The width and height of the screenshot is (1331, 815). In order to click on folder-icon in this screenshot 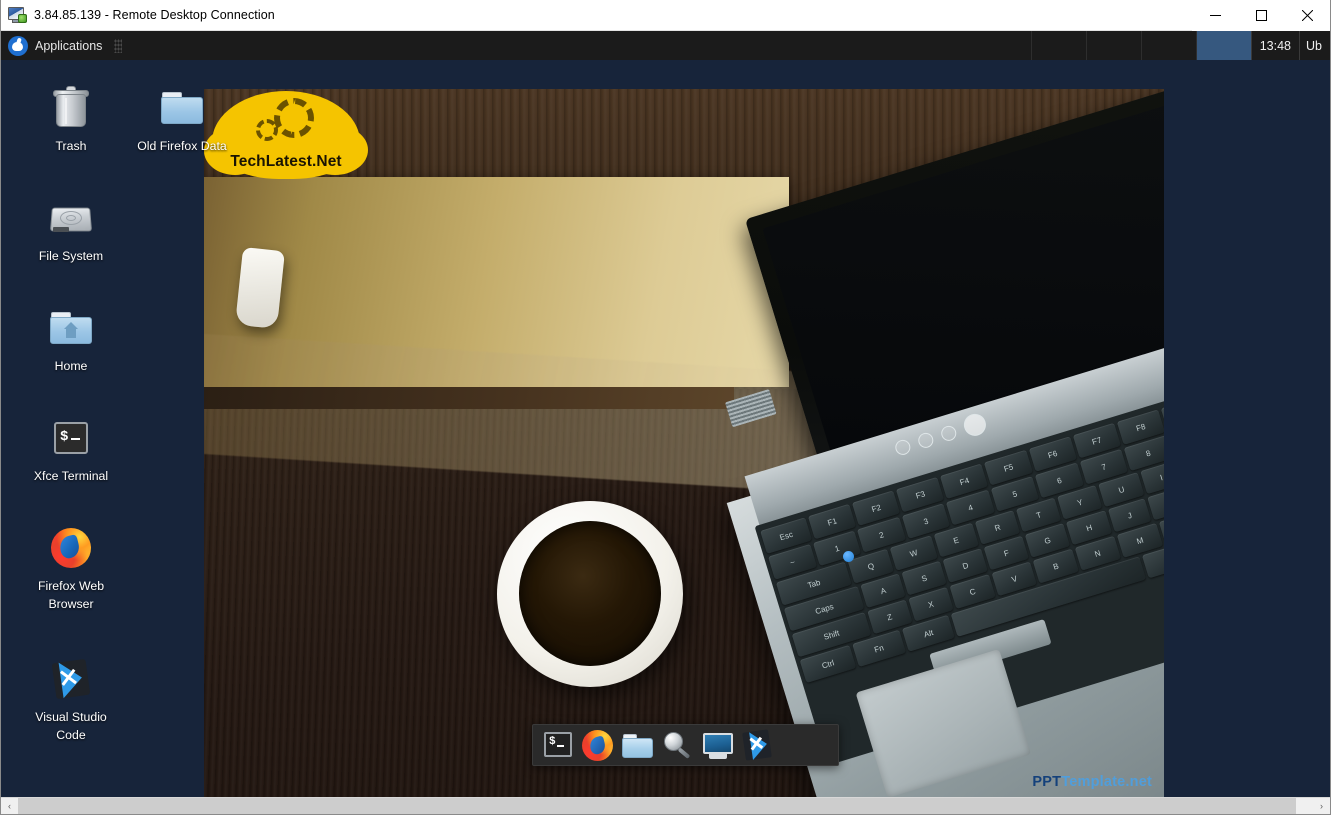, I will do `click(182, 108)`.